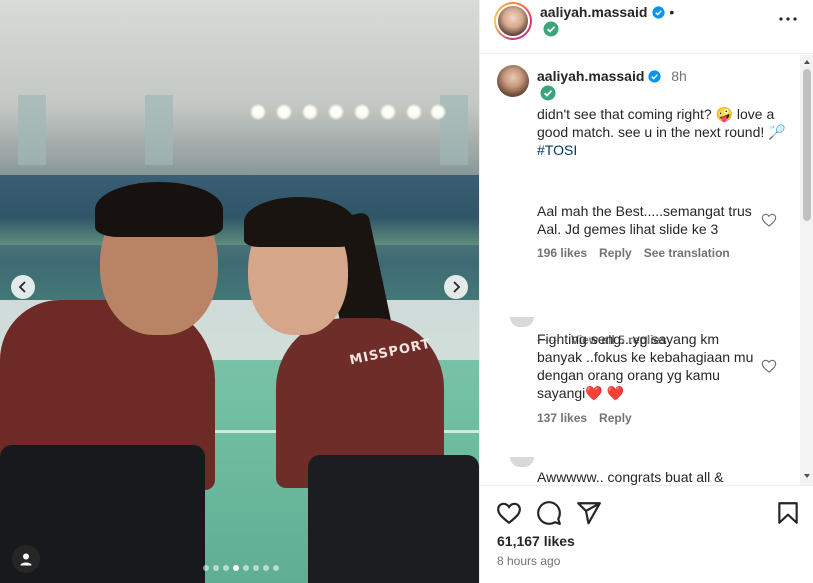  Describe the element at coordinates (590, 76) in the screenshot. I see `caption-author-username: aaliyah.massaid` at that location.